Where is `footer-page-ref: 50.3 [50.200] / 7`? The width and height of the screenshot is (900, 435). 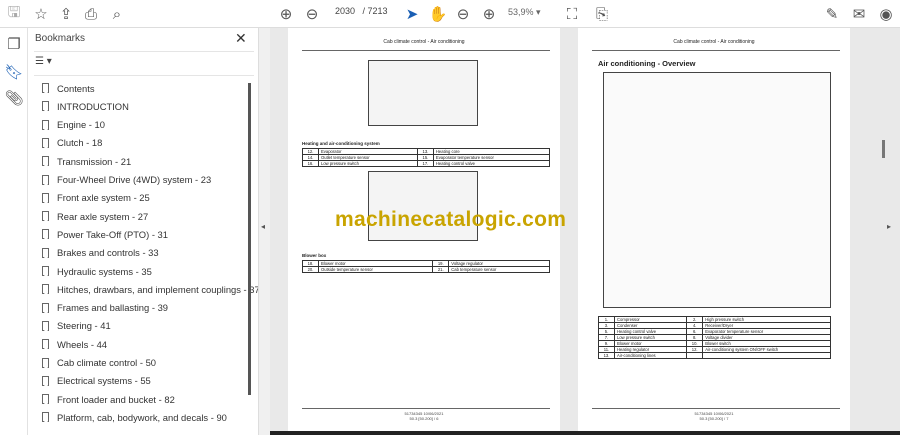
footer-page-ref: 50.3 [50.200] / 7 is located at coordinates (714, 418).